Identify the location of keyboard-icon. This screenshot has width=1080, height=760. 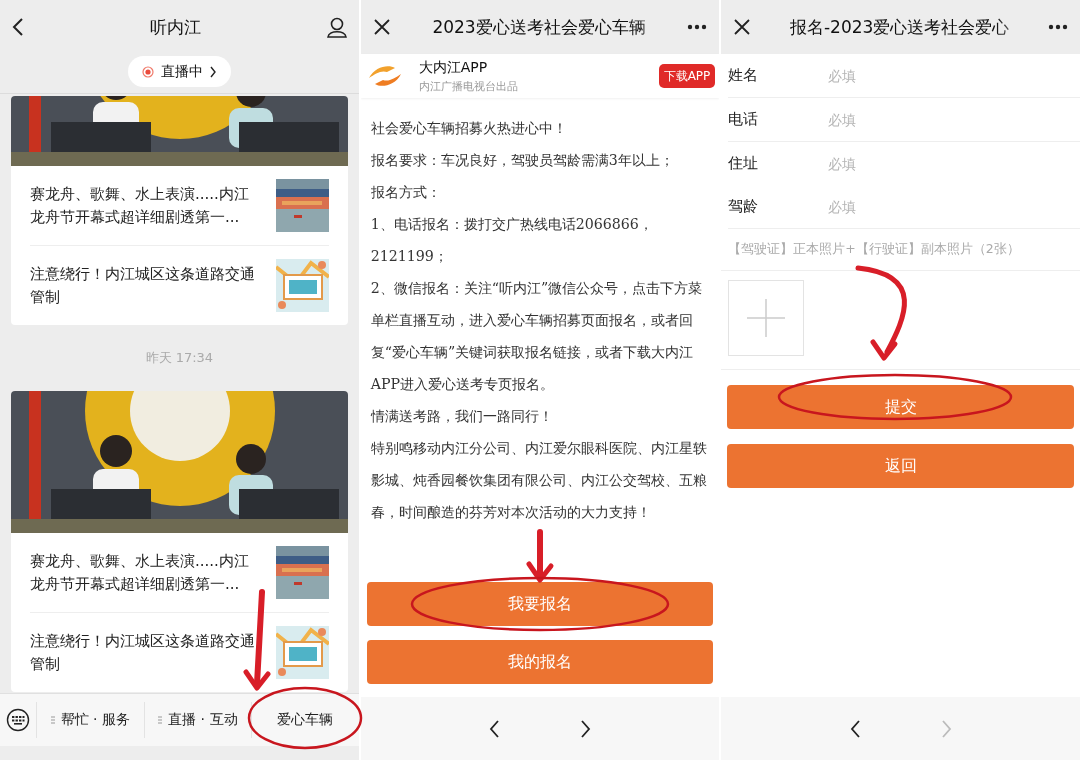
(18, 720).